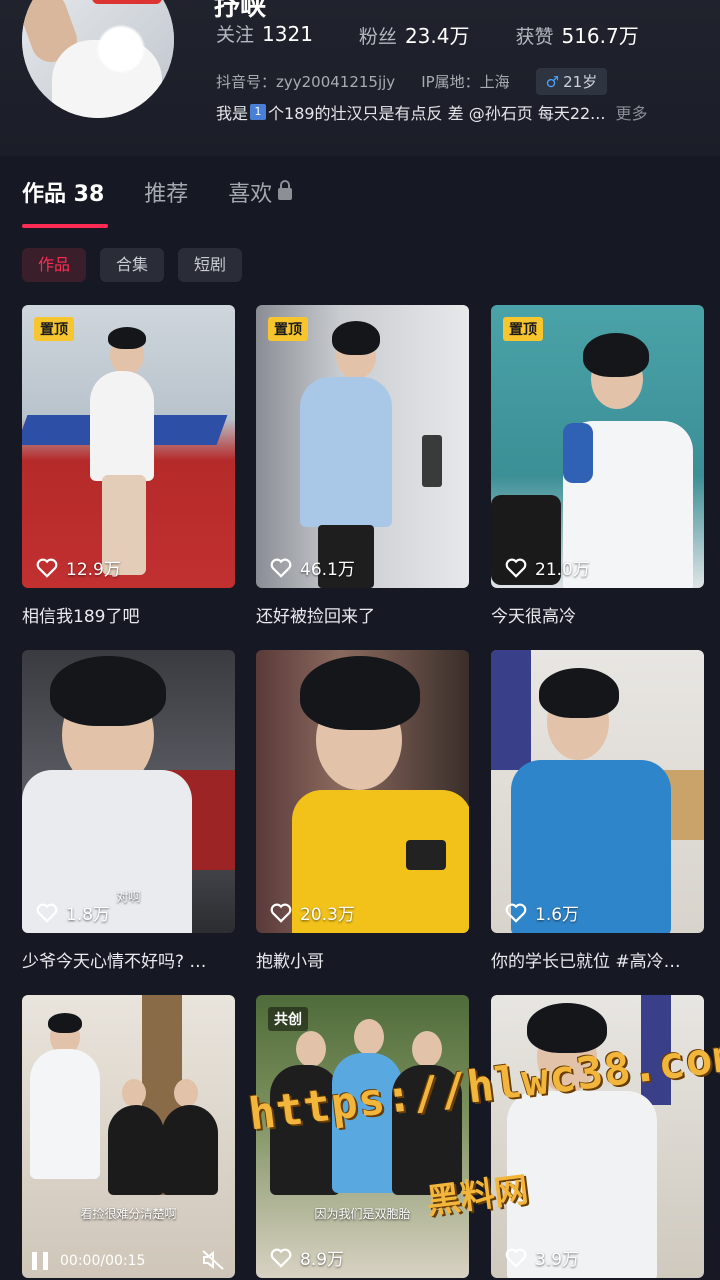  Describe the element at coordinates (315, 617) in the screenshot. I see `video-caption: 还好被捡回来了` at that location.